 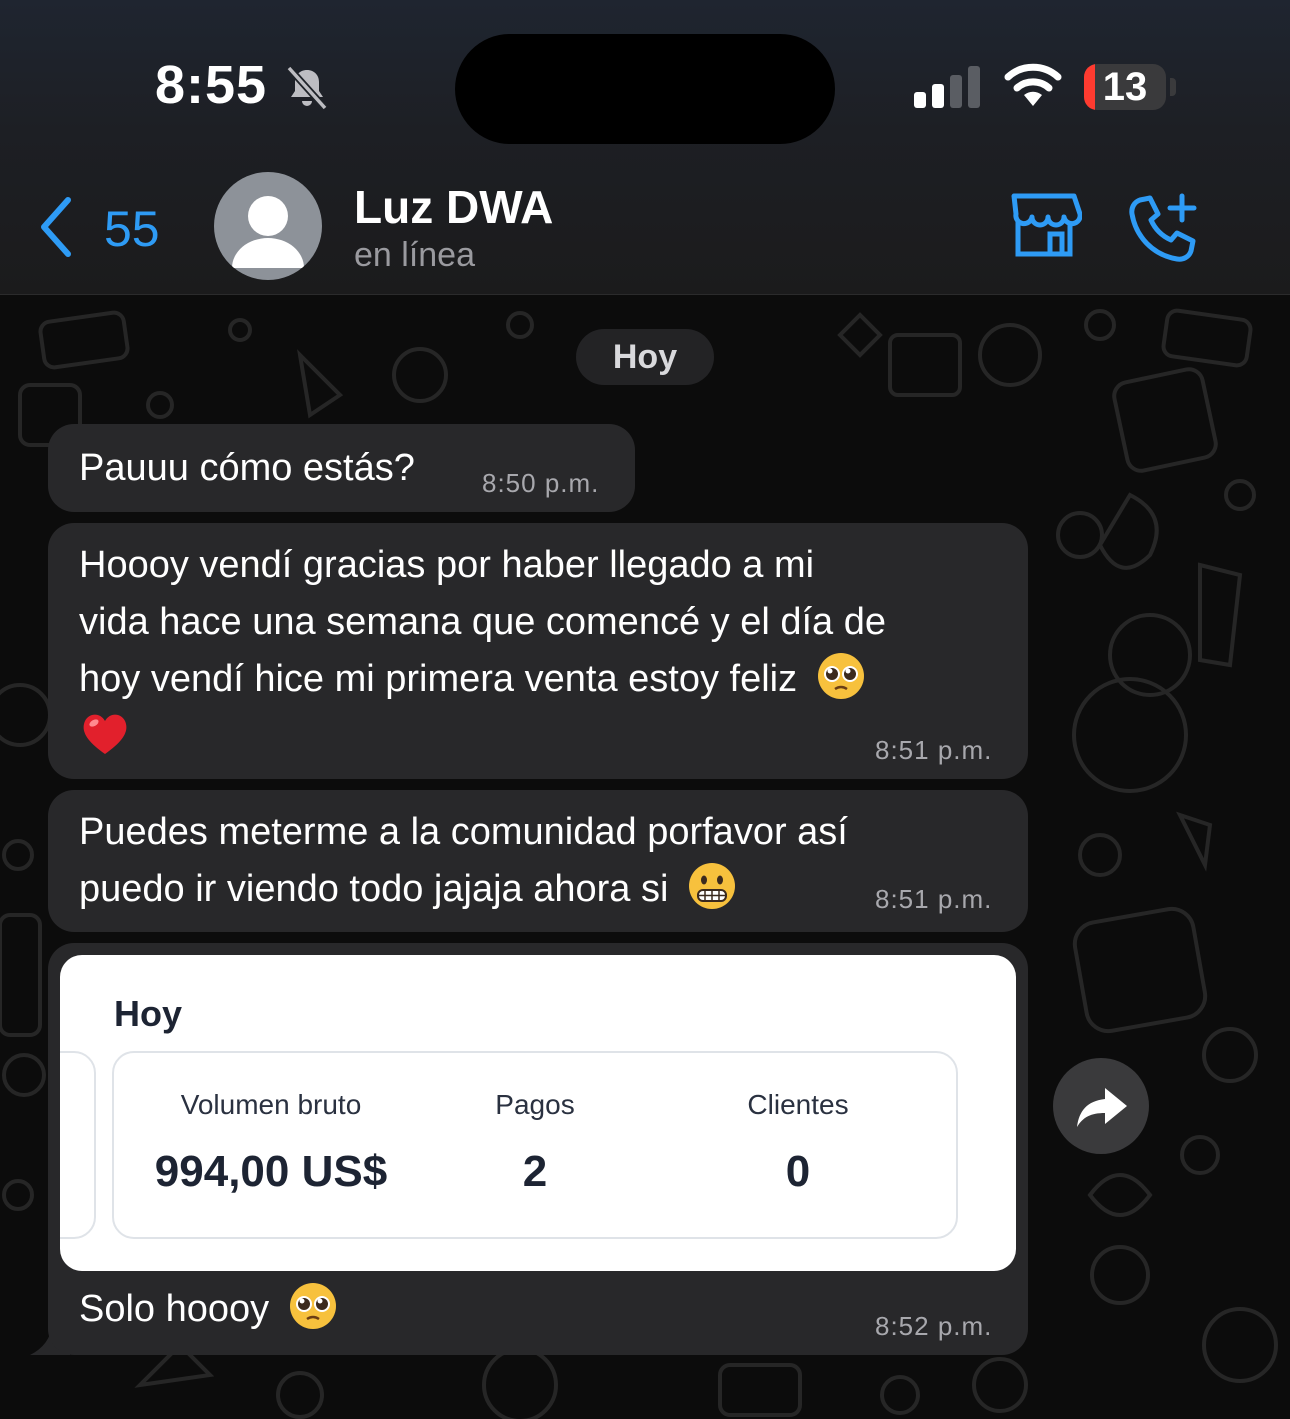 I want to click on catalog-shop-icon, so click(x=1044, y=225).